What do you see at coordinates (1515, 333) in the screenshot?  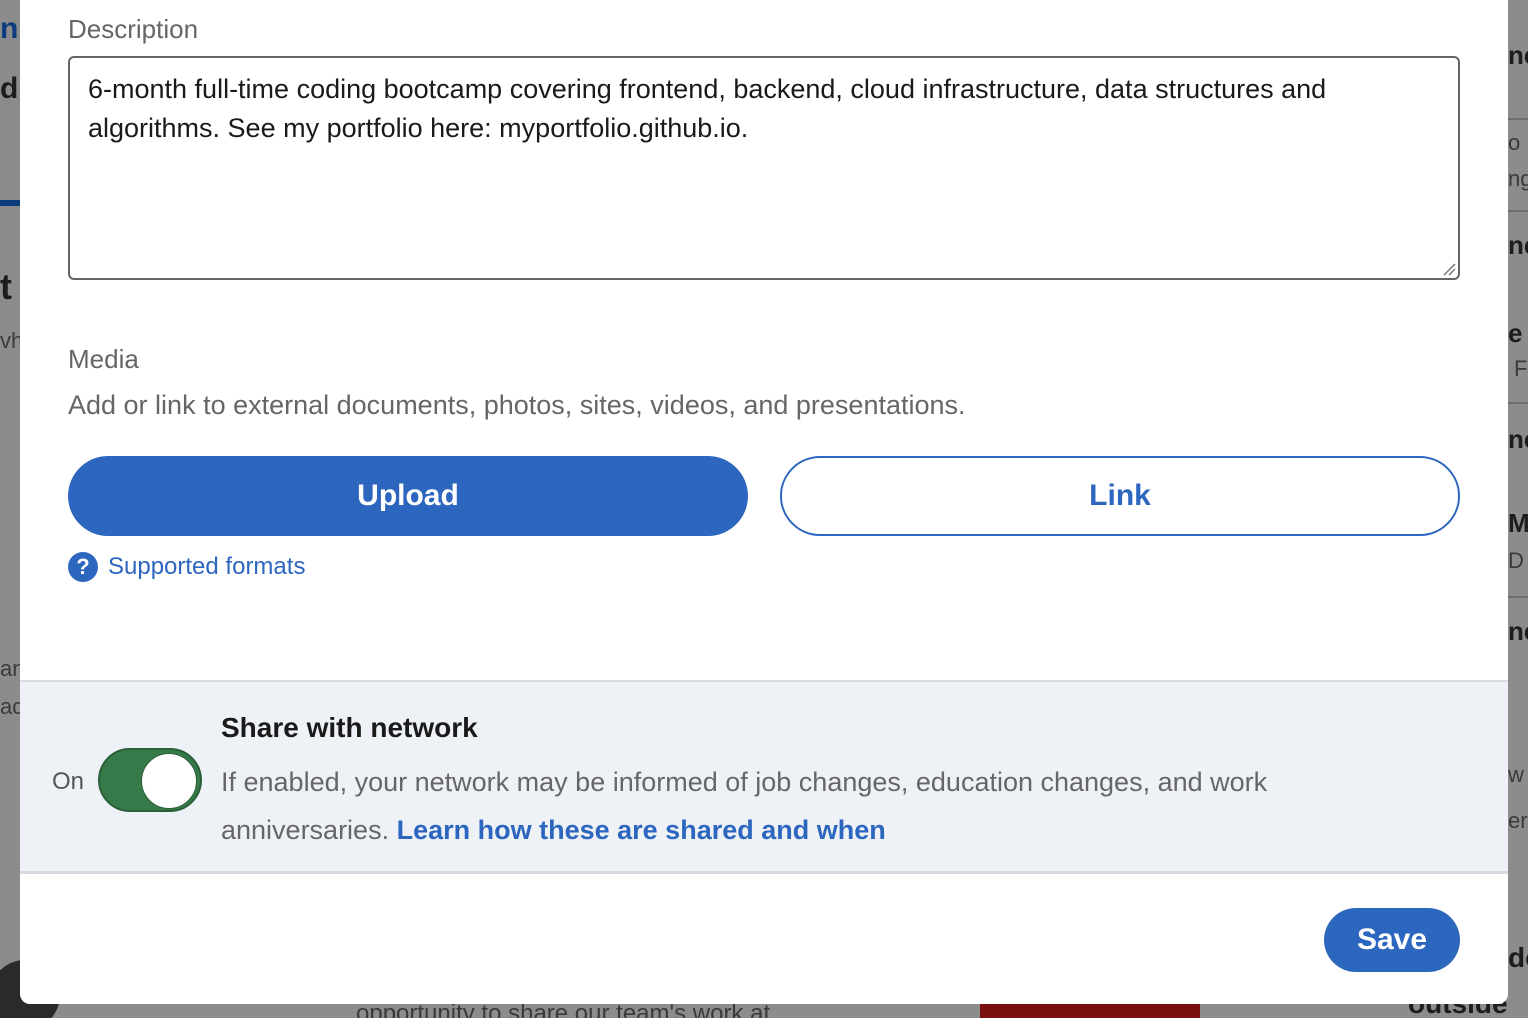 I see `bg-fragment: e` at bounding box center [1515, 333].